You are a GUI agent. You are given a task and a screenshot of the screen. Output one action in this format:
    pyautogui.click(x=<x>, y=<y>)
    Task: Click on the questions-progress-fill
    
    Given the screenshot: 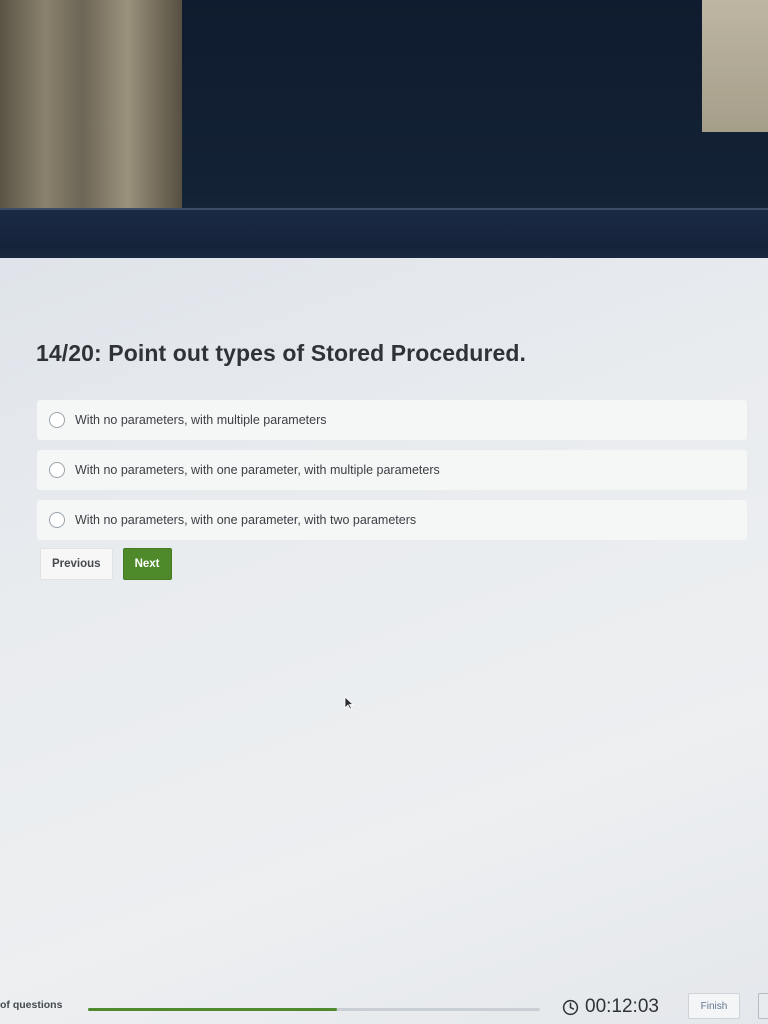 What is the action you would take?
    pyautogui.click(x=212, y=1009)
    